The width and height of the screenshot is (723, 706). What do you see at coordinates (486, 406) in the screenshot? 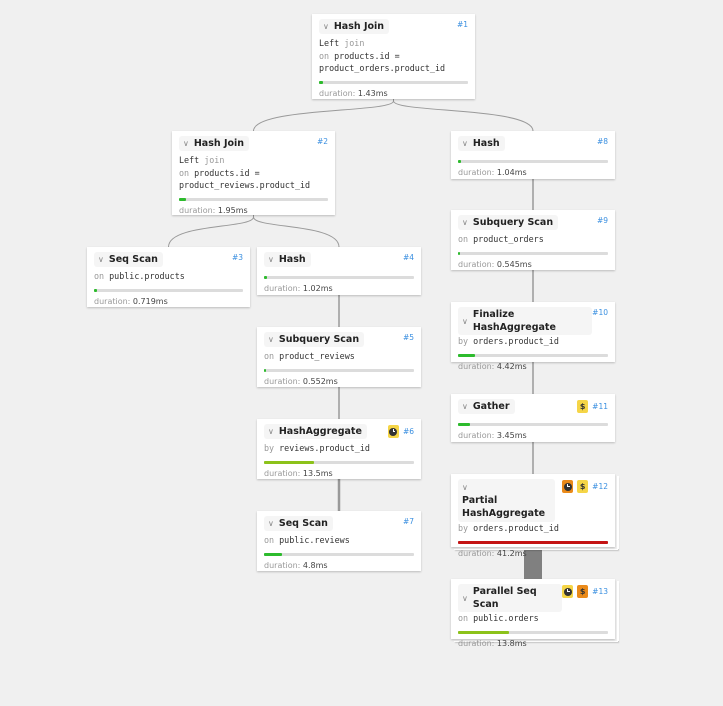
I see `node-title-toggle: ∨ Gather` at bounding box center [486, 406].